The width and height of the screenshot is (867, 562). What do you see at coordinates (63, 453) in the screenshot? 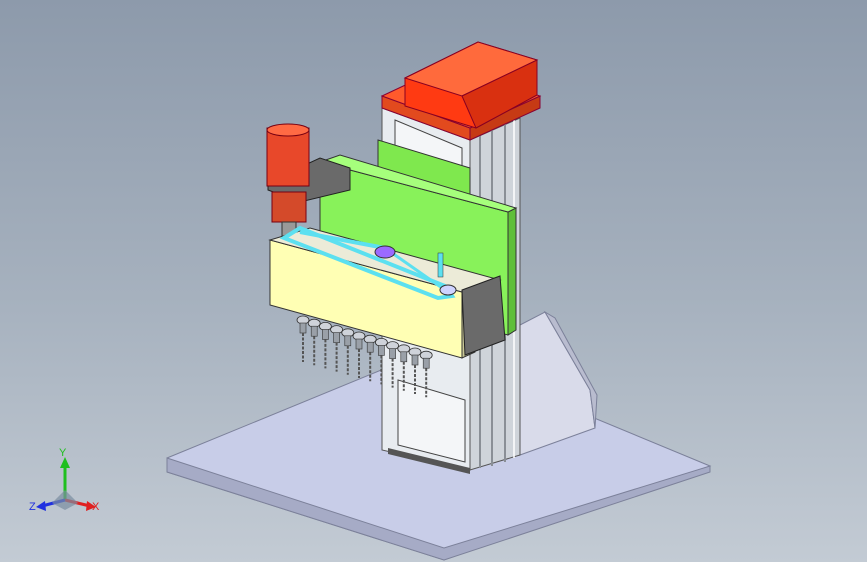
I see `y-axis-label: Y` at bounding box center [63, 453].